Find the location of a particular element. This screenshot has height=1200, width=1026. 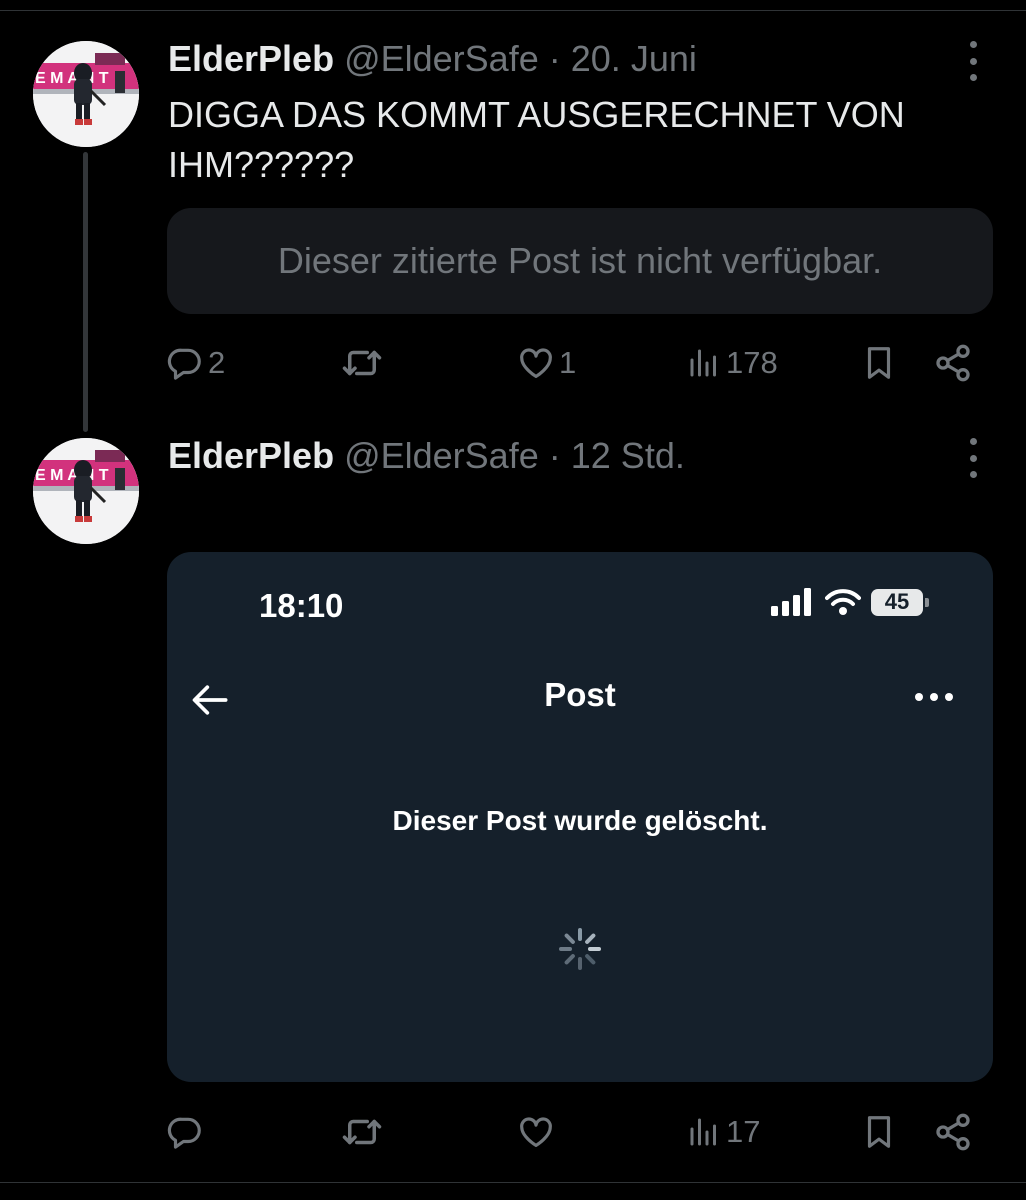

action-bar: 2 1 178 is located at coordinates (513, 363).